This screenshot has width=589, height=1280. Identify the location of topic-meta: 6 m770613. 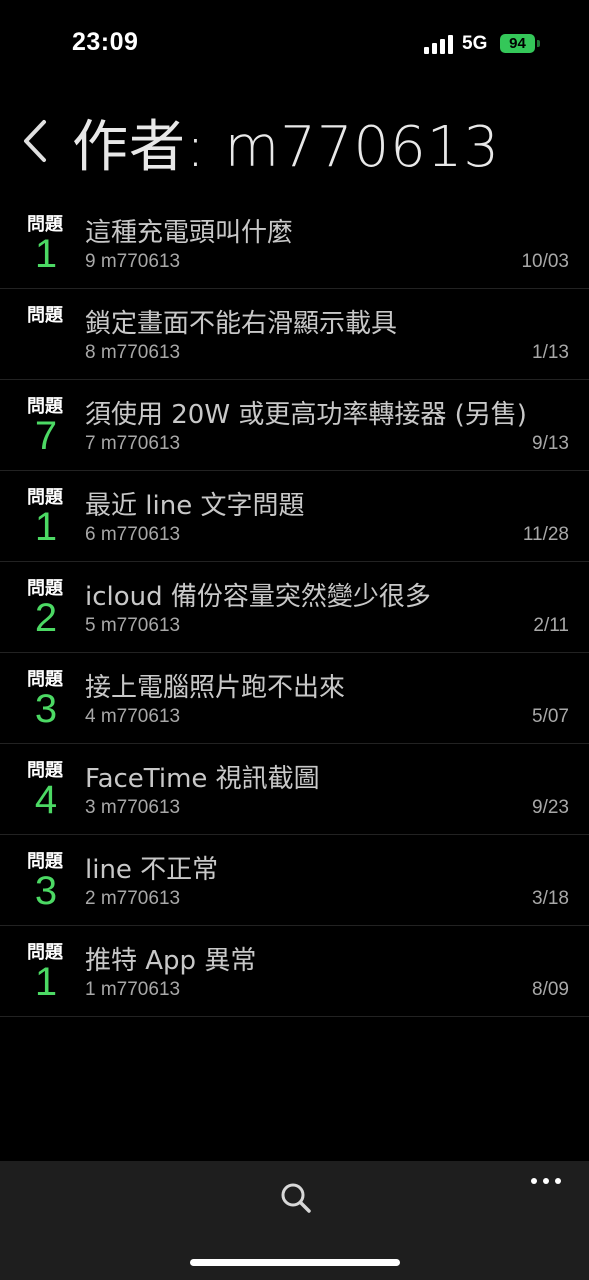
(133, 534).